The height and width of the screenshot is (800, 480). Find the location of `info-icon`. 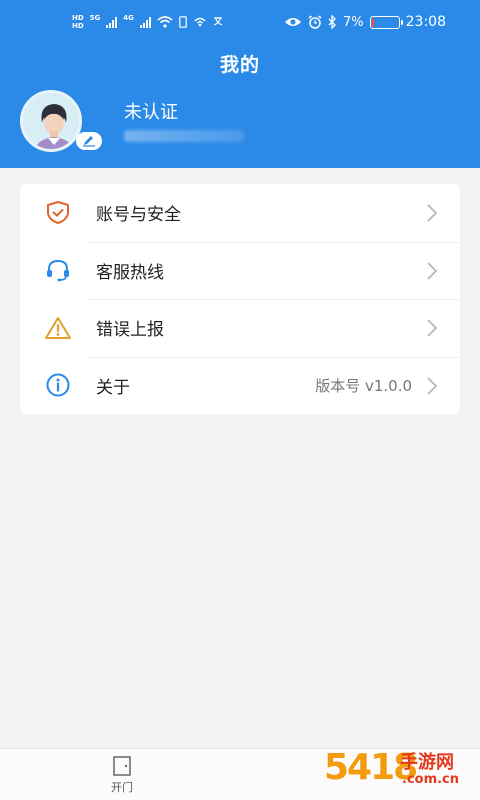

info-icon is located at coordinates (58, 385).